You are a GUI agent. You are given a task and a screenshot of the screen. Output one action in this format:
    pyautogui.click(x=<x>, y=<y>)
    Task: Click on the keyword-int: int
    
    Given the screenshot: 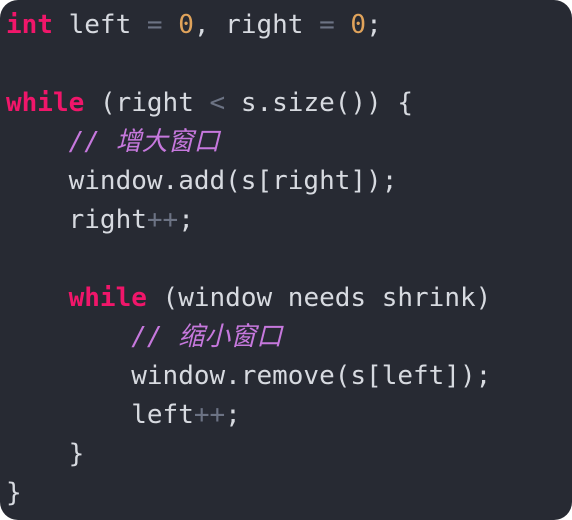 What is the action you would take?
    pyautogui.click(x=29, y=25)
    